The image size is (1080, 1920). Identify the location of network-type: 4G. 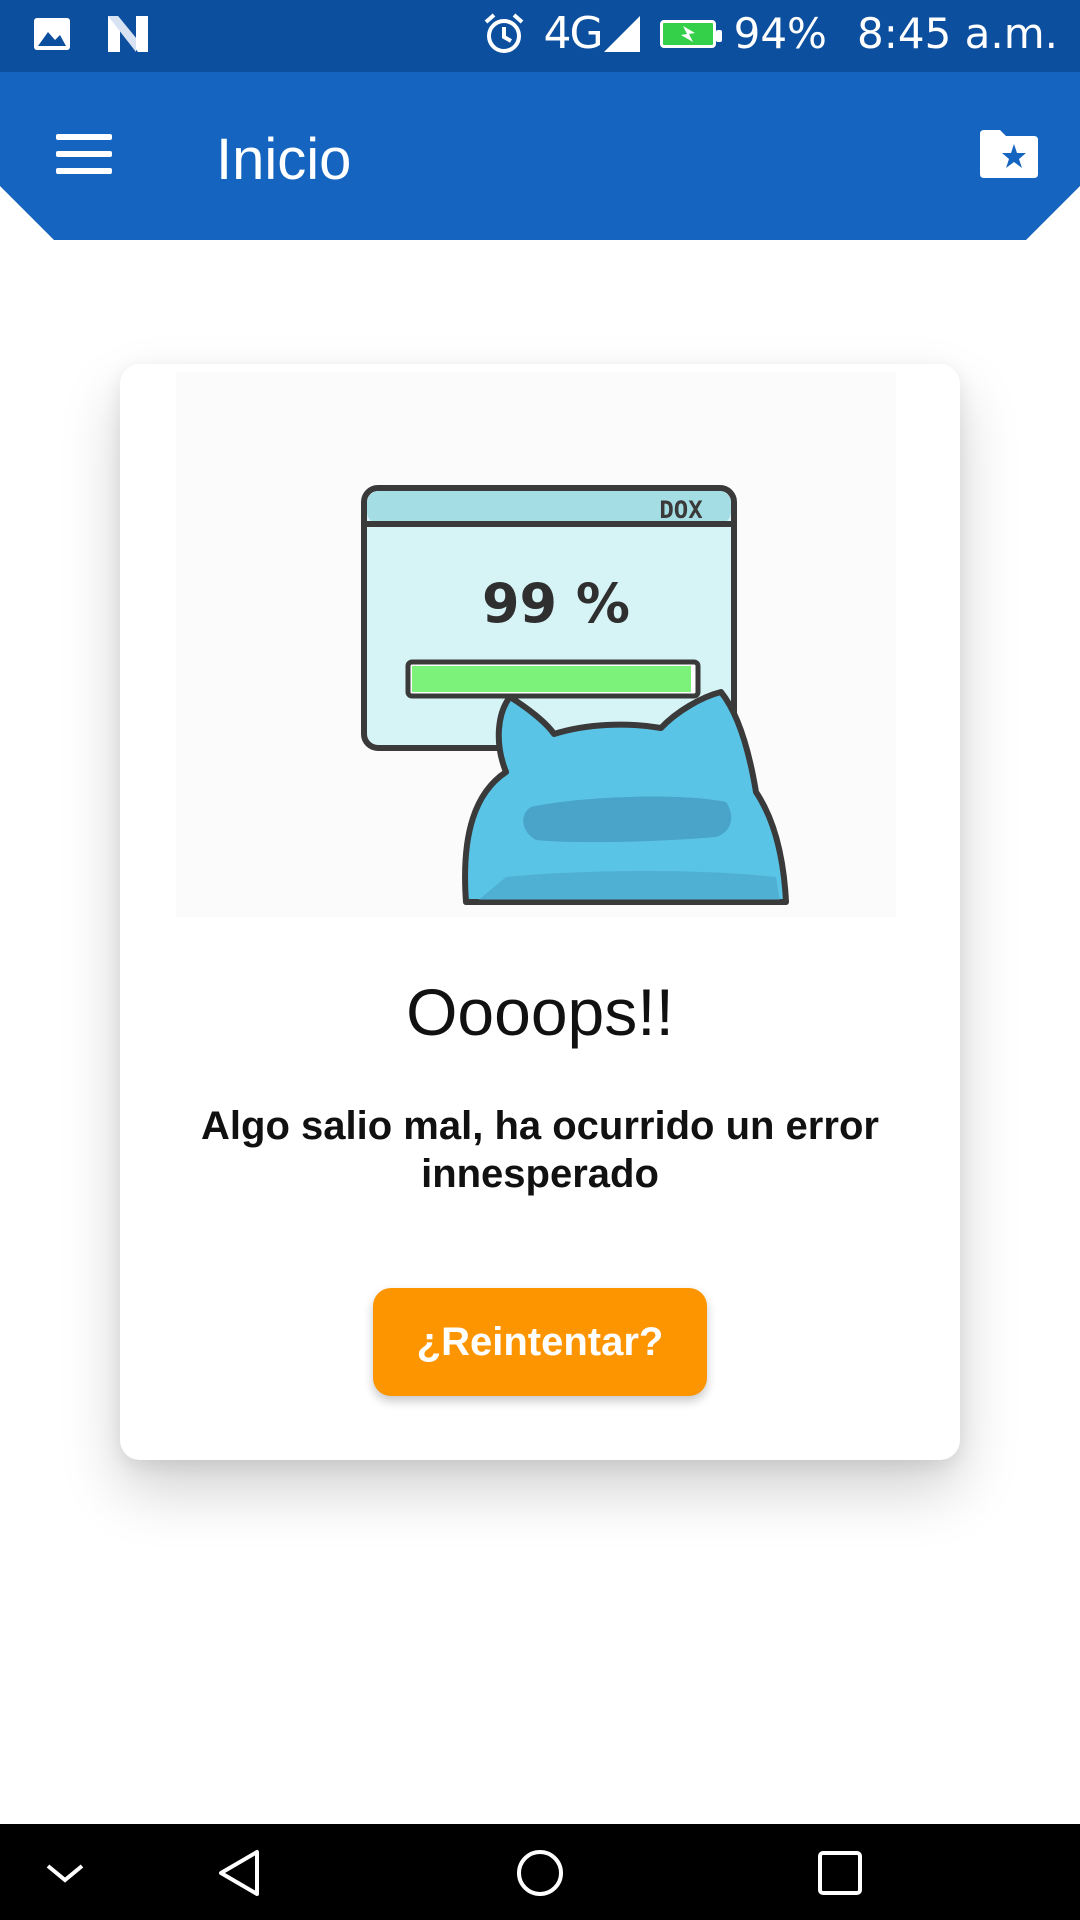
(573, 33).